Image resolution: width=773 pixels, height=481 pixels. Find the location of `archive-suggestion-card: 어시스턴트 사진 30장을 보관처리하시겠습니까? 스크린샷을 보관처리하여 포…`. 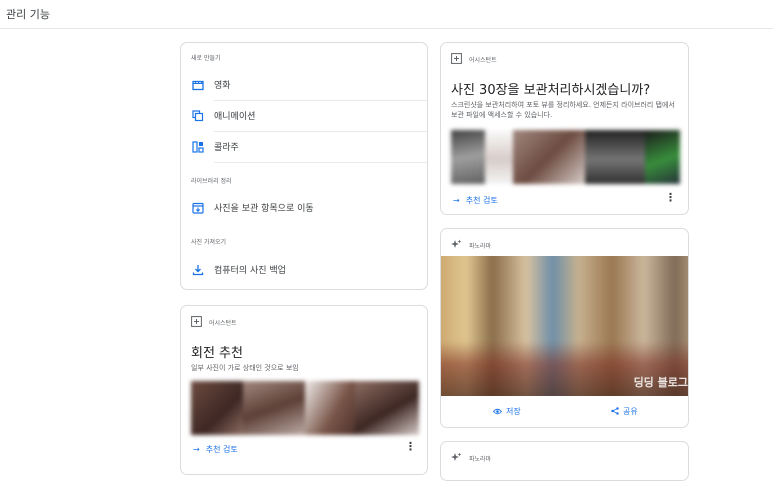

archive-suggestion-card: 어시스턴트 사진 30장을 보관처리하시겠습니까? 스크린샷을 보관처리하여 포… is located at coordinates (564, 128).